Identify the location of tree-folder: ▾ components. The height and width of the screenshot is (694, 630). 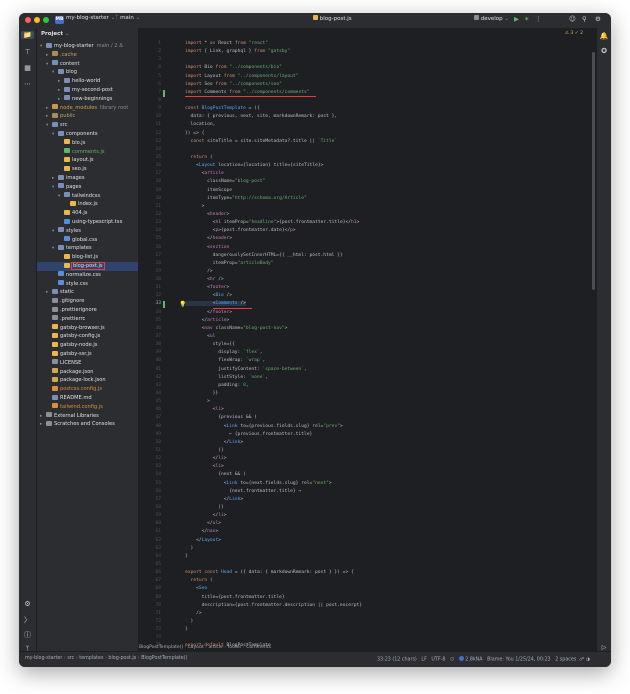
(67, 134).